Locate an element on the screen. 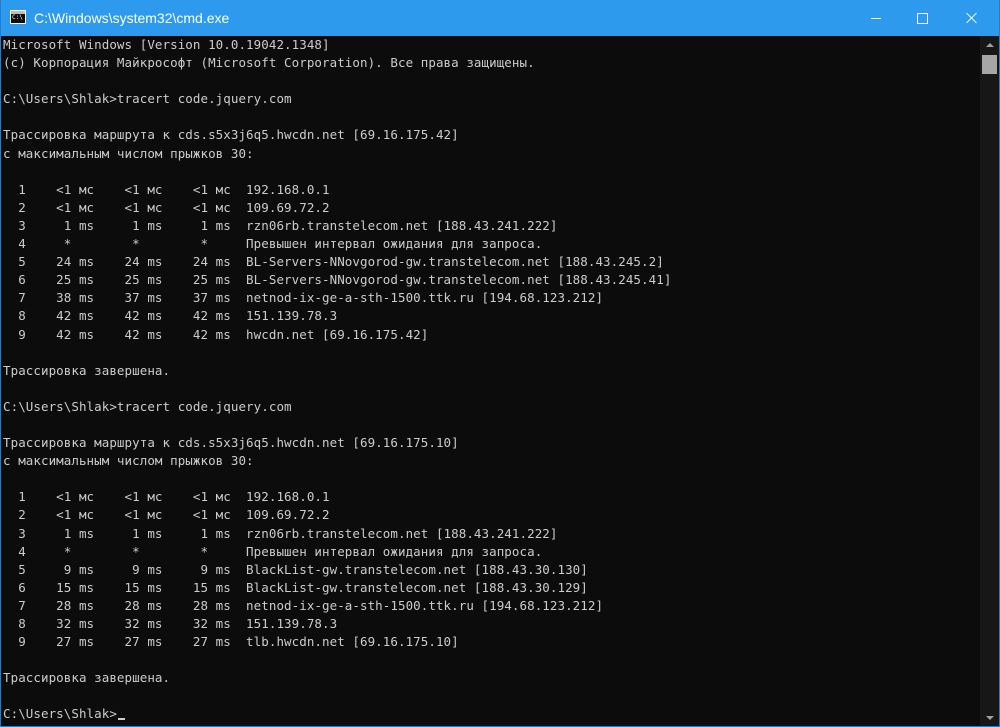 This screenshot has width=1000, height=727. cmd-app-icon is located at coordinates (18, 17).